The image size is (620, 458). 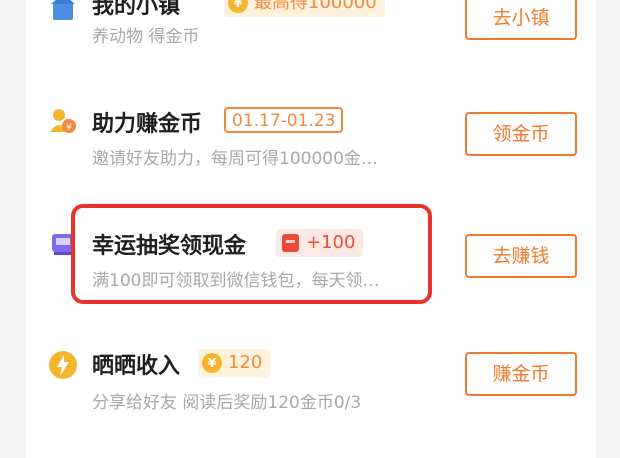 I want to click on claim-coins-button: 领金币, so click(x=521, y=134).